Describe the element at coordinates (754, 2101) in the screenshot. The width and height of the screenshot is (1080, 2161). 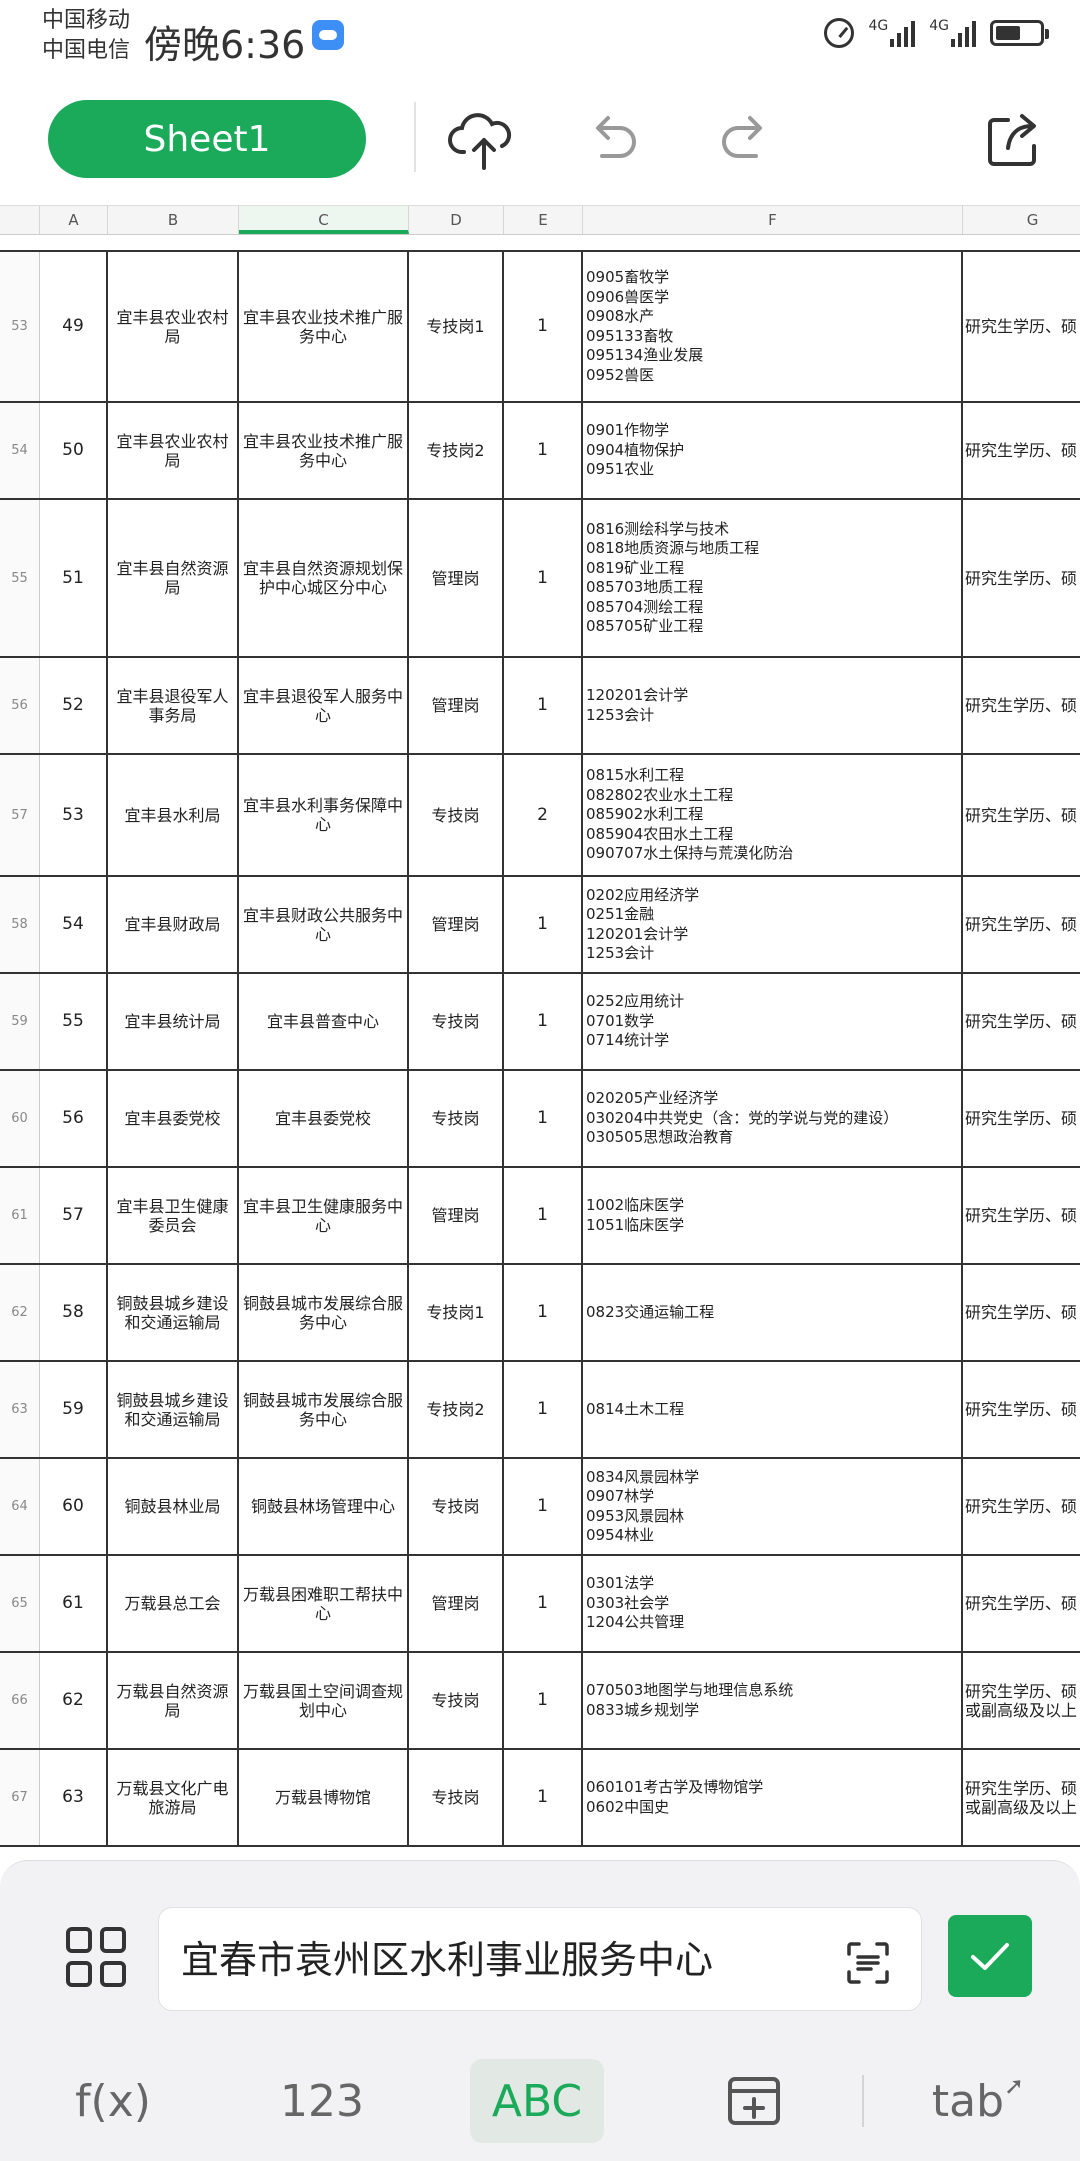
I see `insert-table-icon` at that location.